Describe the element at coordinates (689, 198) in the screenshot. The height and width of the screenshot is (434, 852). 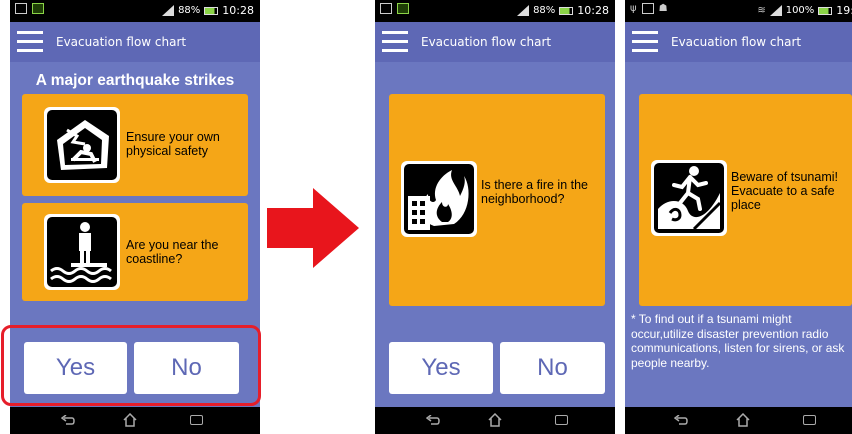
I see `tsunami-run-icon` at that location.